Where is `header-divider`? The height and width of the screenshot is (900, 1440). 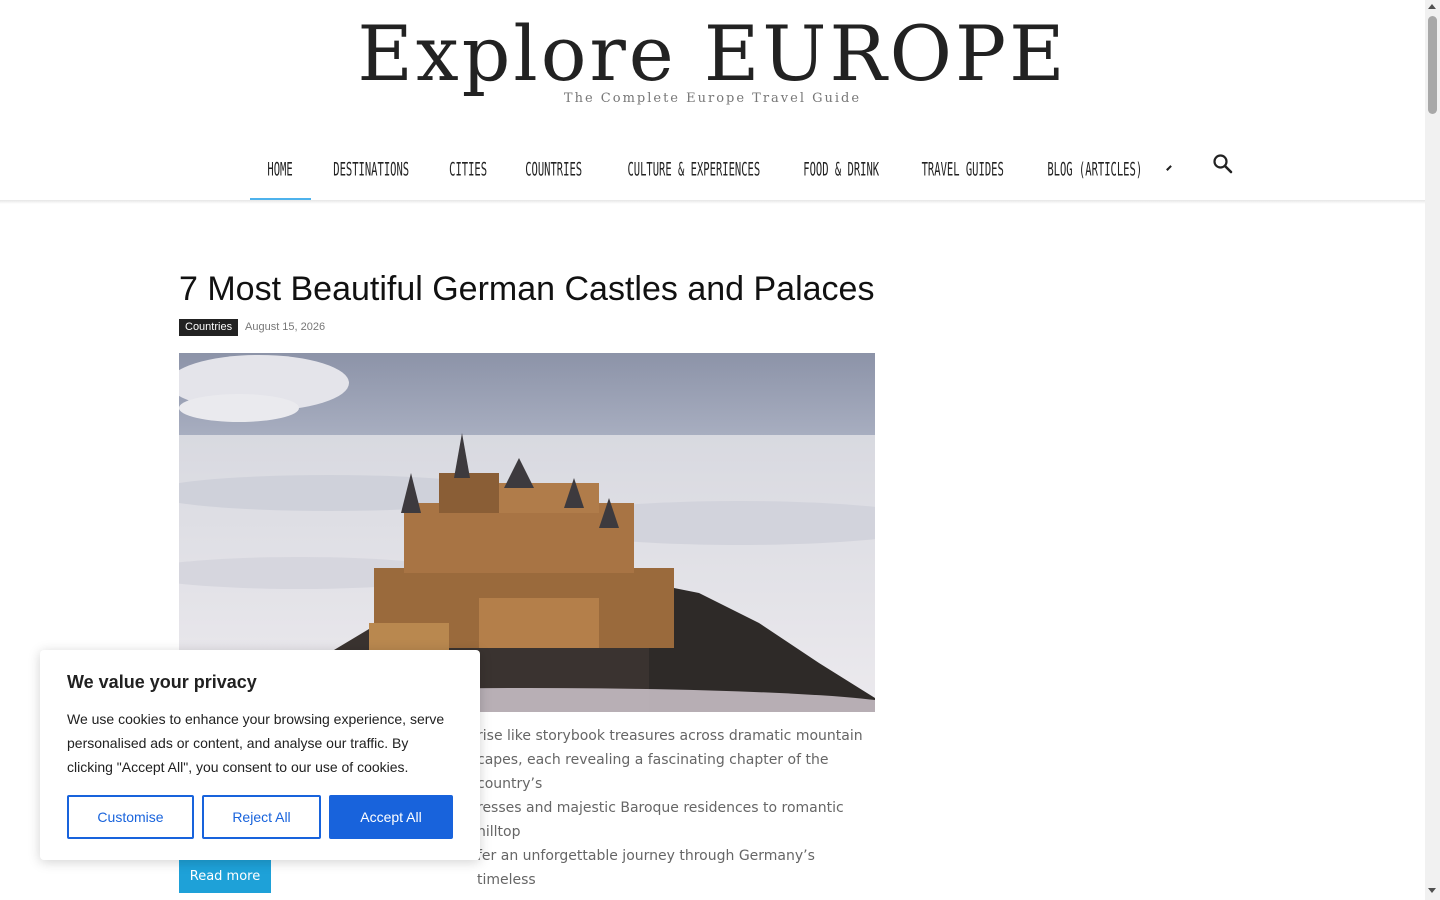
header-divider is located at coordinates (712, 202).